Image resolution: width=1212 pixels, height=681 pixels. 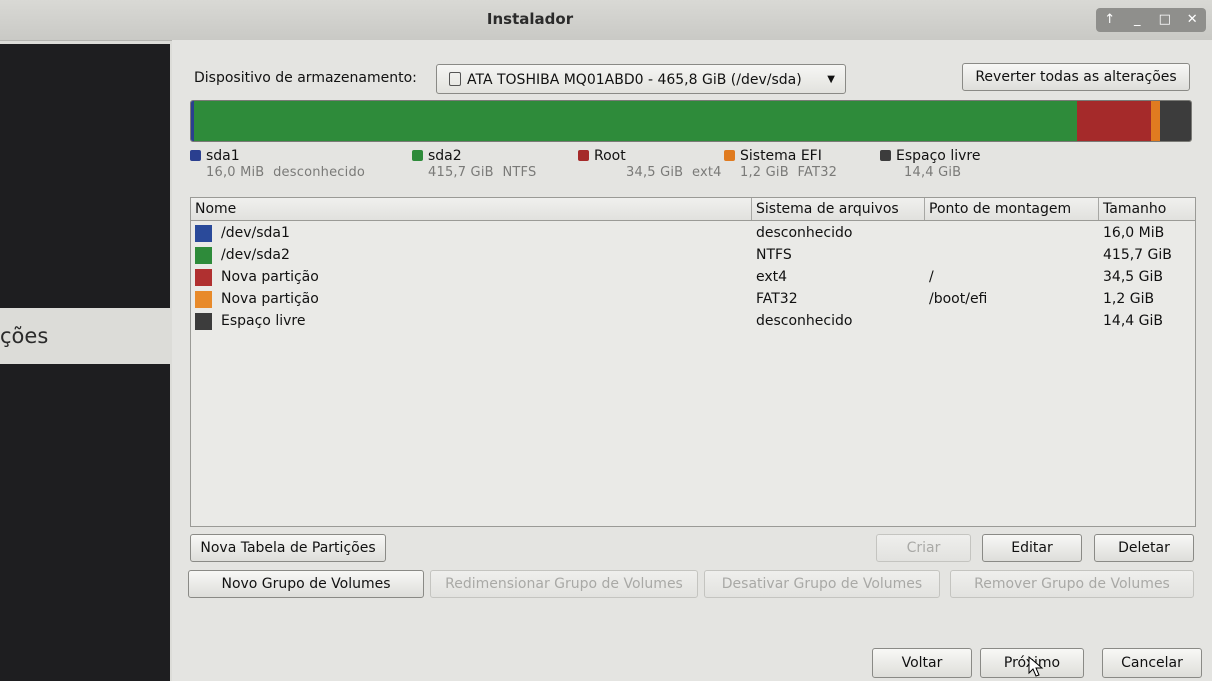 What do you see at coordinates (1076, 77) in the screenshot?
I see `revert-all-button: Reverter todas as alterações` at bounding box center [1076, 77].